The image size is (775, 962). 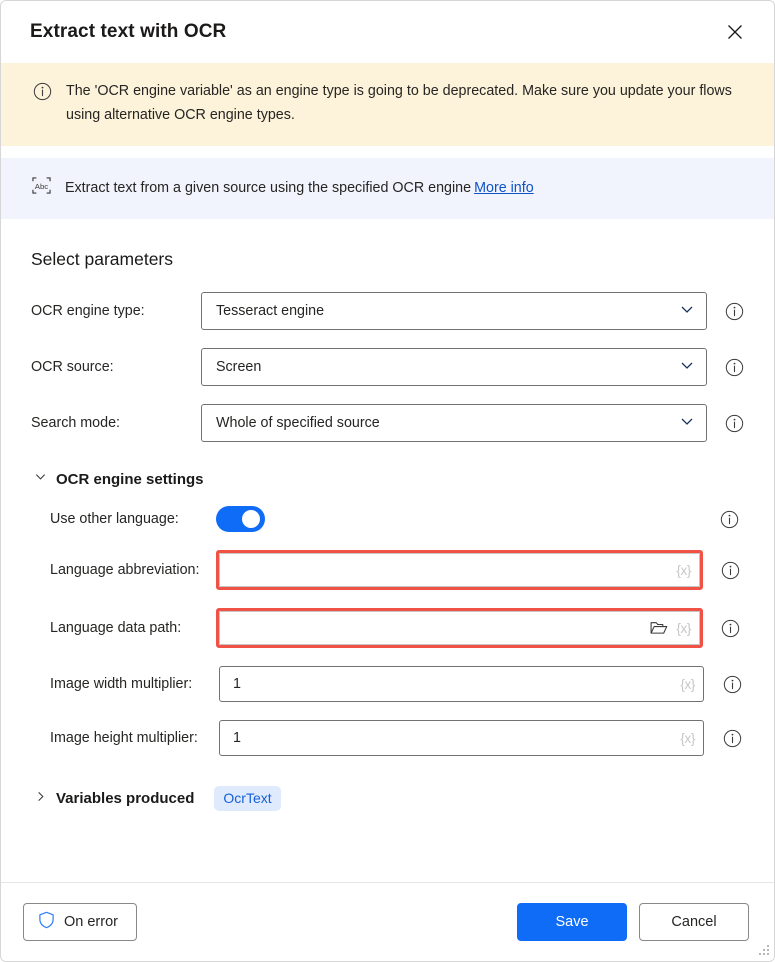 I want to click on expander-ocr-engine-settings: OCR engine settings, so click(x=387, y=479).